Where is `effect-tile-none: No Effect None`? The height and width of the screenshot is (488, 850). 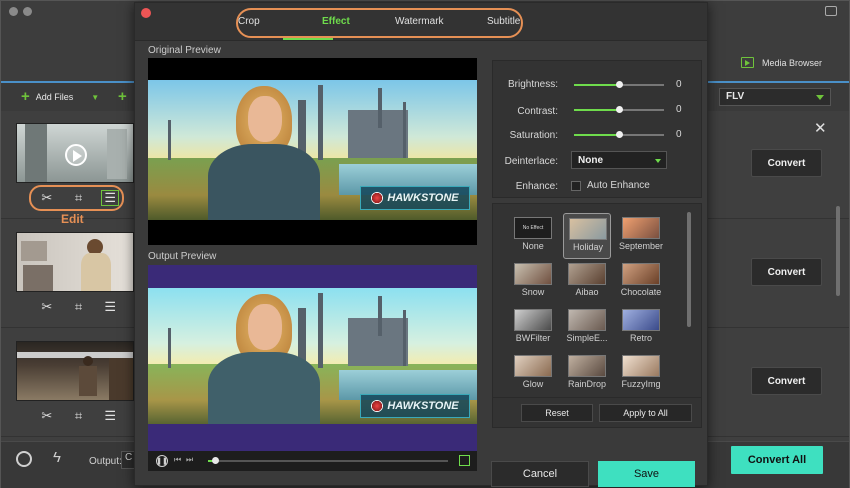
effect-tile-none: No Effect None is located at coordinates (533, 236).